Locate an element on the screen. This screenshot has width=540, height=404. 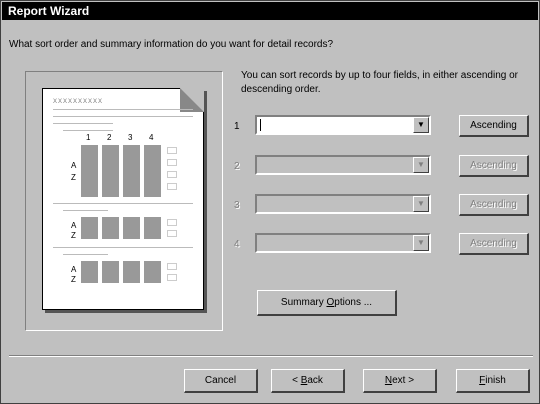
col-number: 2 is located at coordinates (109, 137).